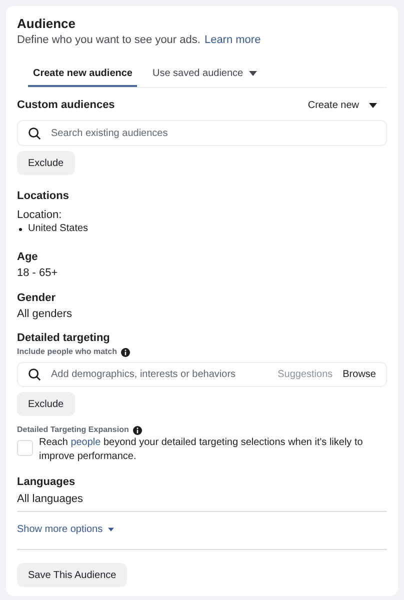 This screenshot has height=600, width=404. I want to click on bullet-icon, so click(20, 229).